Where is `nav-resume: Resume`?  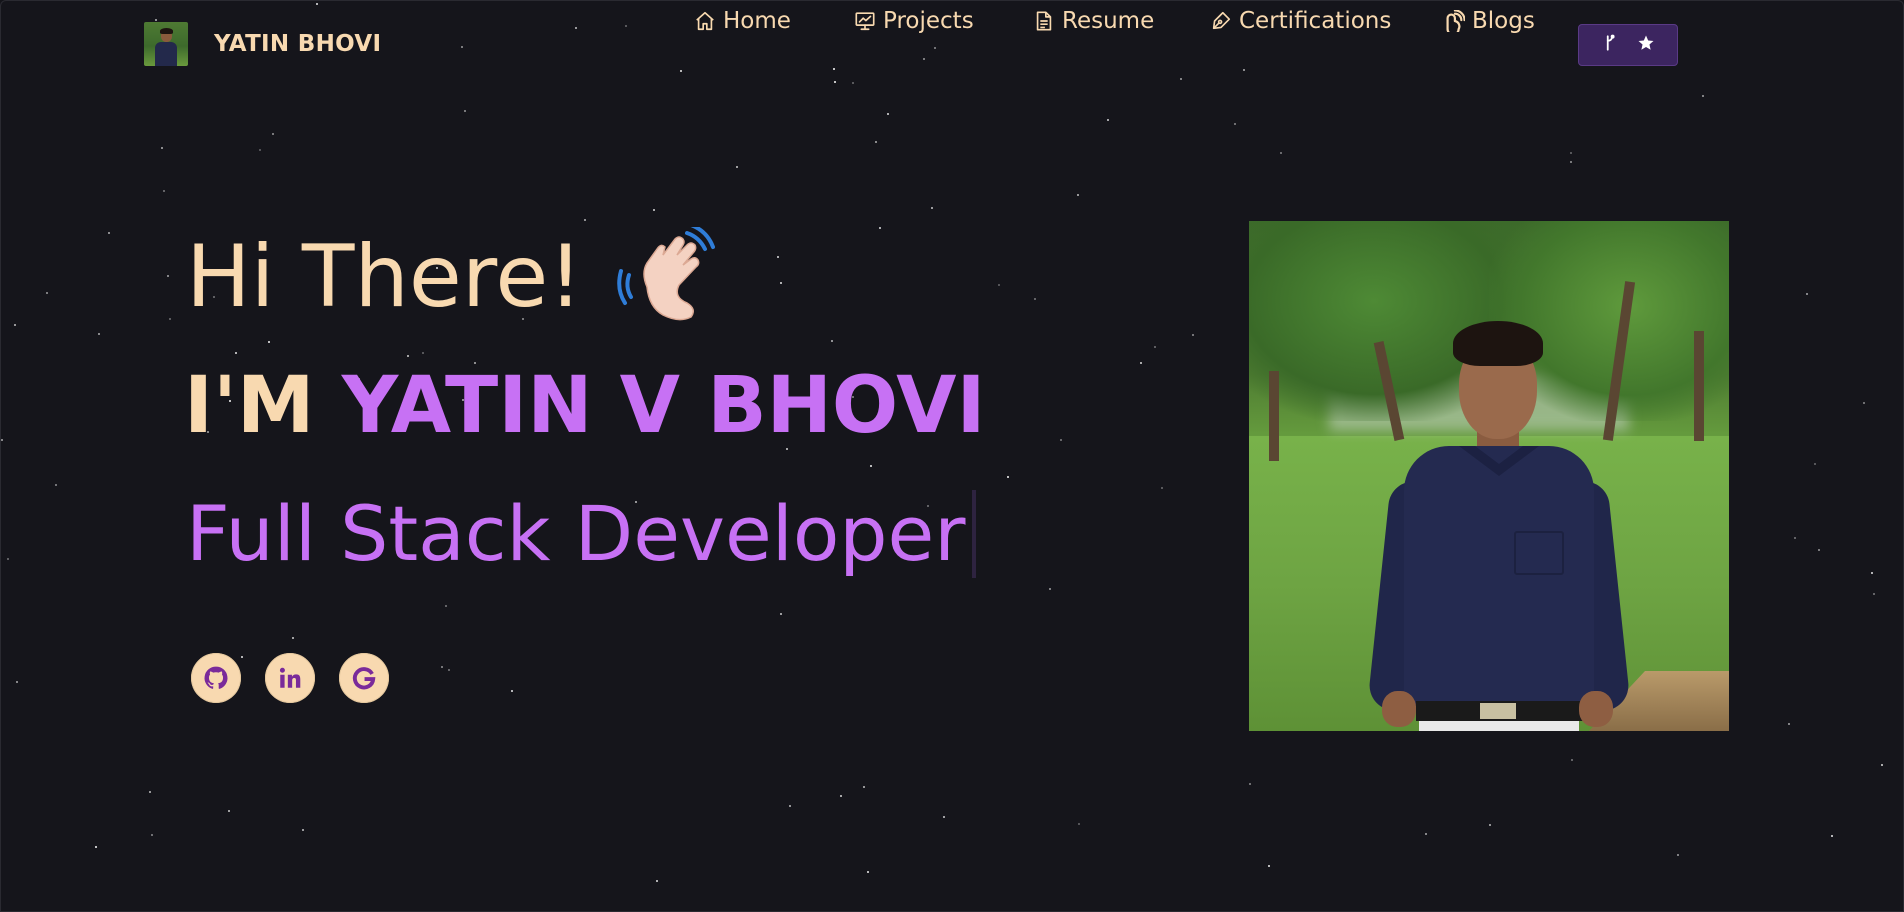
nav-resume: Resume is located at coordinates (1093, 21).